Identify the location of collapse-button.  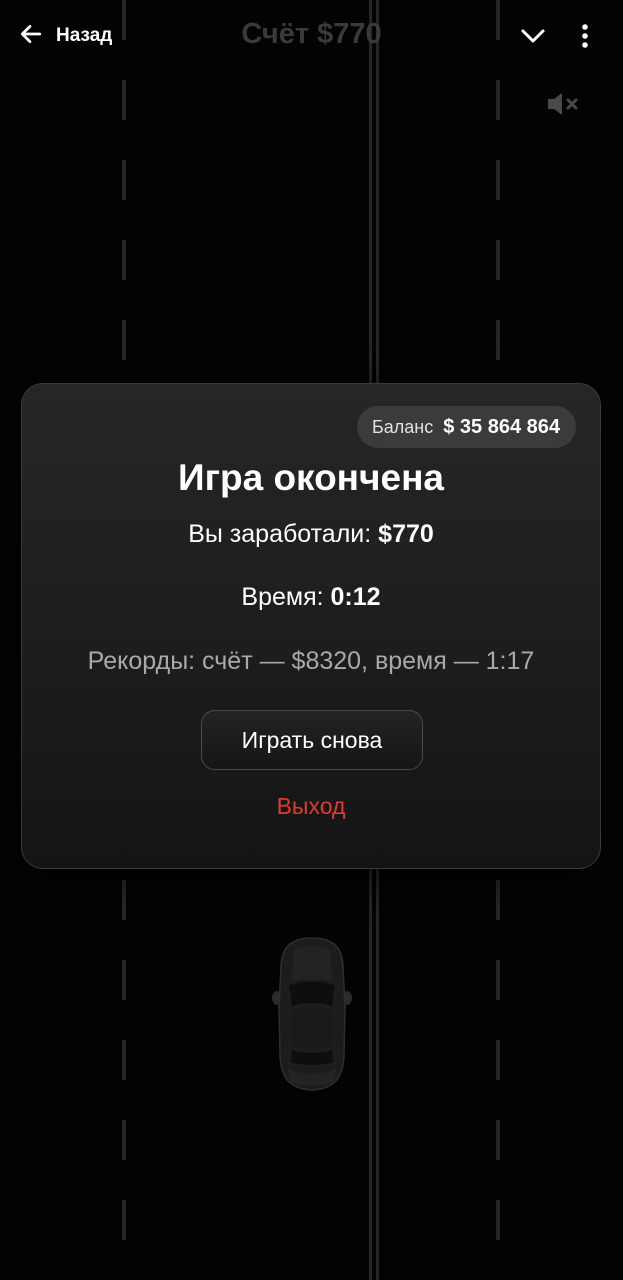
(533, 36).